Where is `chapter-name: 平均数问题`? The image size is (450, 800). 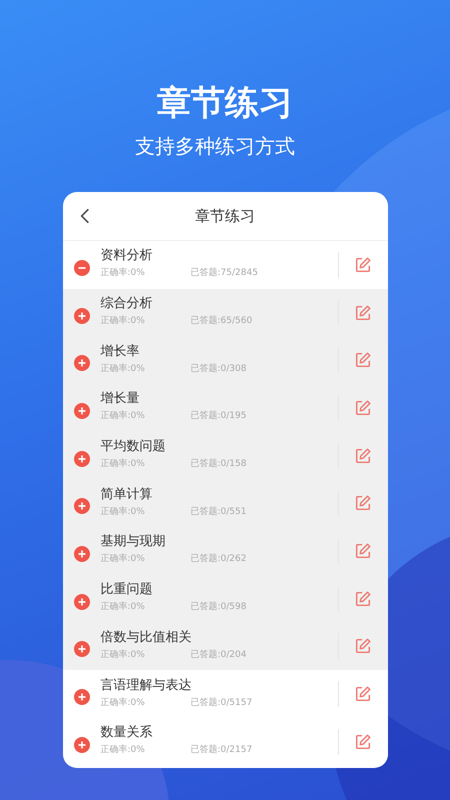 chapter-name: 平均数问题 is located at coordinates (133, 447).